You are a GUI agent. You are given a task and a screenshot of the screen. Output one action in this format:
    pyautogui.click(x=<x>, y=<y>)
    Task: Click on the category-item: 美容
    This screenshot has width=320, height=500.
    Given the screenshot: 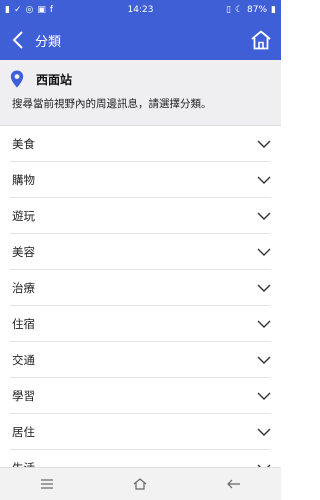 What is the action you would take?
    pyautogui.click(x=140, y=252)
    